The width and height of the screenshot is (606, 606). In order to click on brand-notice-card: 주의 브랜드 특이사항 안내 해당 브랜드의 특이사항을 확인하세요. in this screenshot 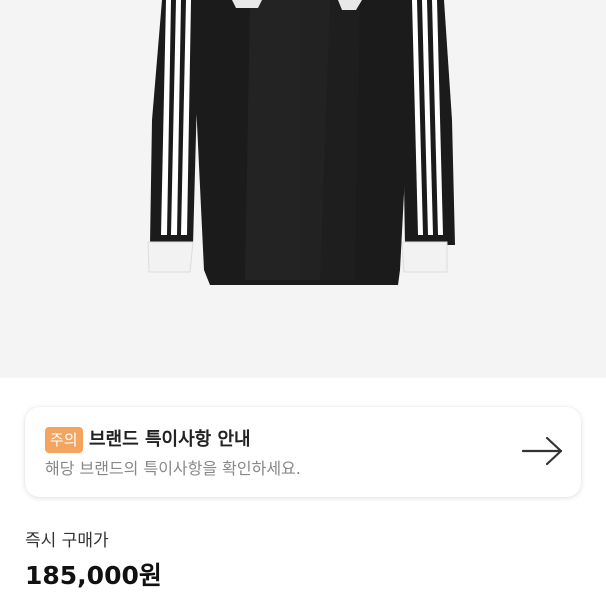, I will do `click(303, 452)`.